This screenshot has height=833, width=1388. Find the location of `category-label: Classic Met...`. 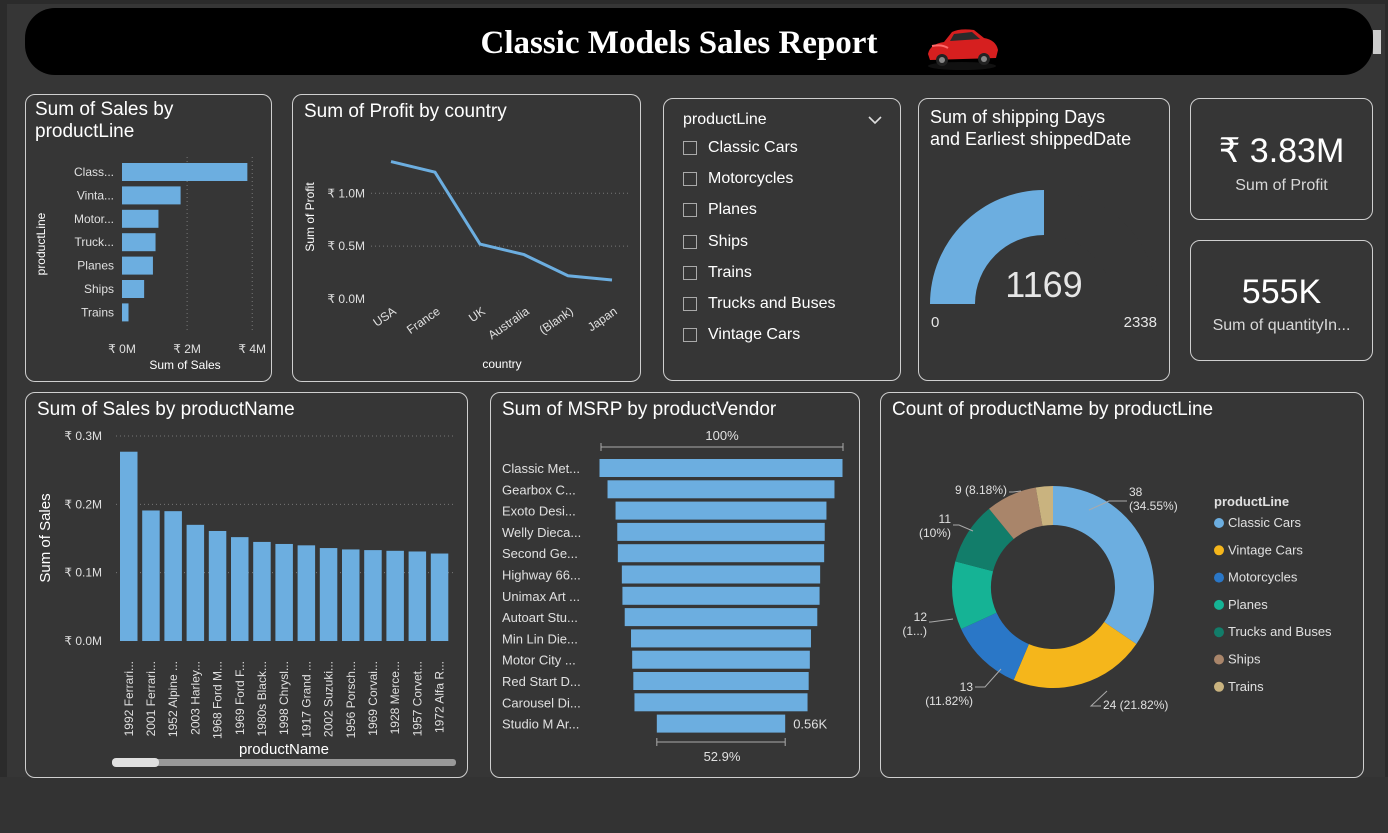

category-label: Classic Met... is located at coordinates (541, 468).